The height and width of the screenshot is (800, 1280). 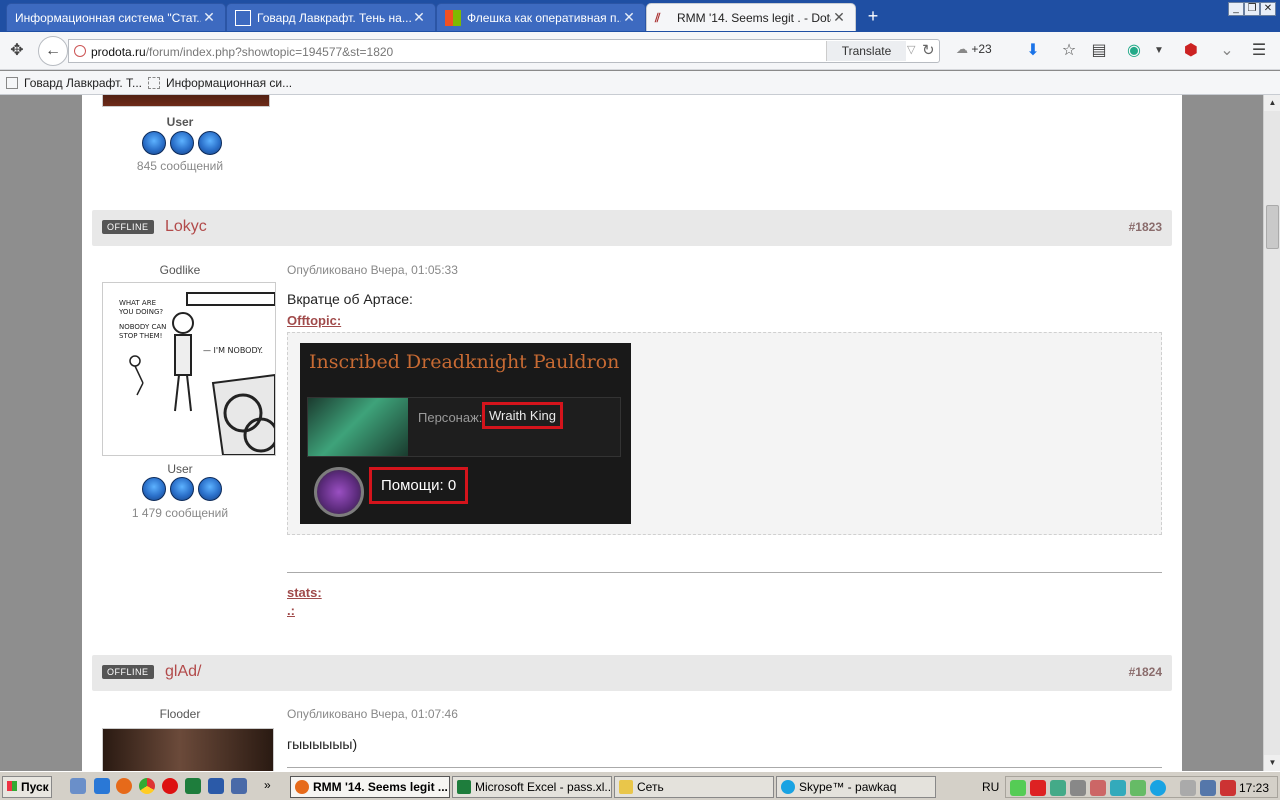 I want to click on spoiler-toggle: Offtopic:, so click(x=314, y=320).